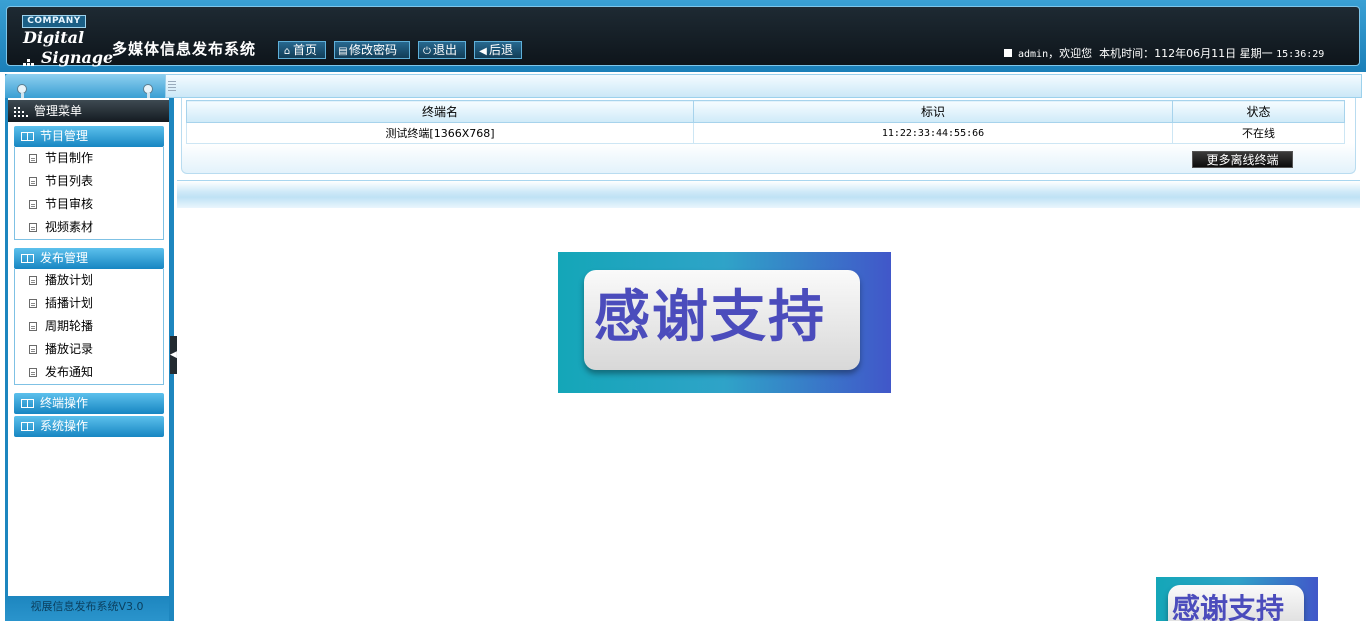  I want to click on menu-item-program-review: 节目审核, so click(89, 204).